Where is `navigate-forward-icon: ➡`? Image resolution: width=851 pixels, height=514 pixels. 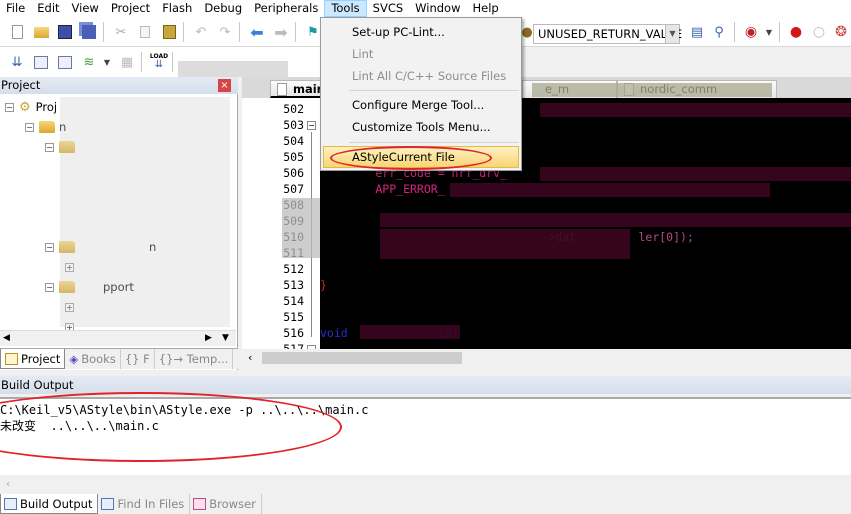 navigate-forward-icon: ➡ is located at coordinates (281, 32).